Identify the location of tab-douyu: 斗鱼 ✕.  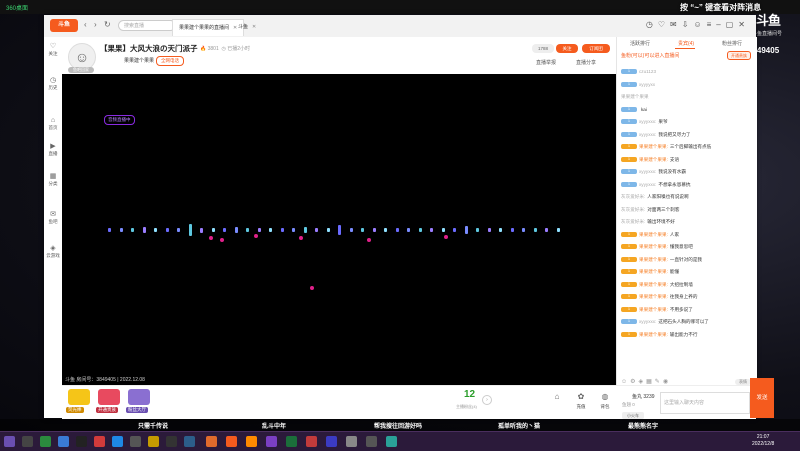
(247, 27).